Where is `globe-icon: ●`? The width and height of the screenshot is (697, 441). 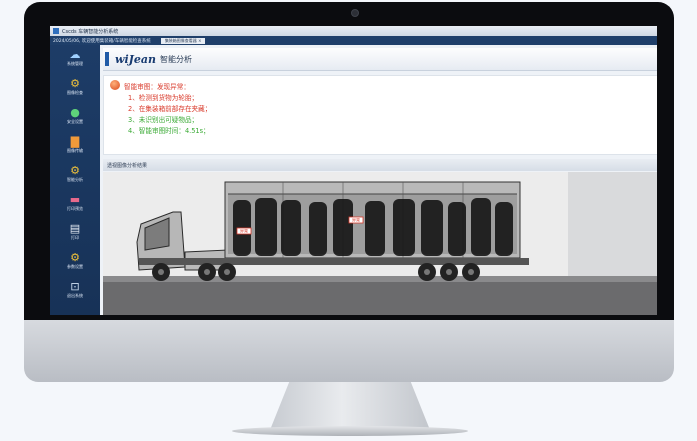 globe-icon: ● is located at coordinates (75, 112).